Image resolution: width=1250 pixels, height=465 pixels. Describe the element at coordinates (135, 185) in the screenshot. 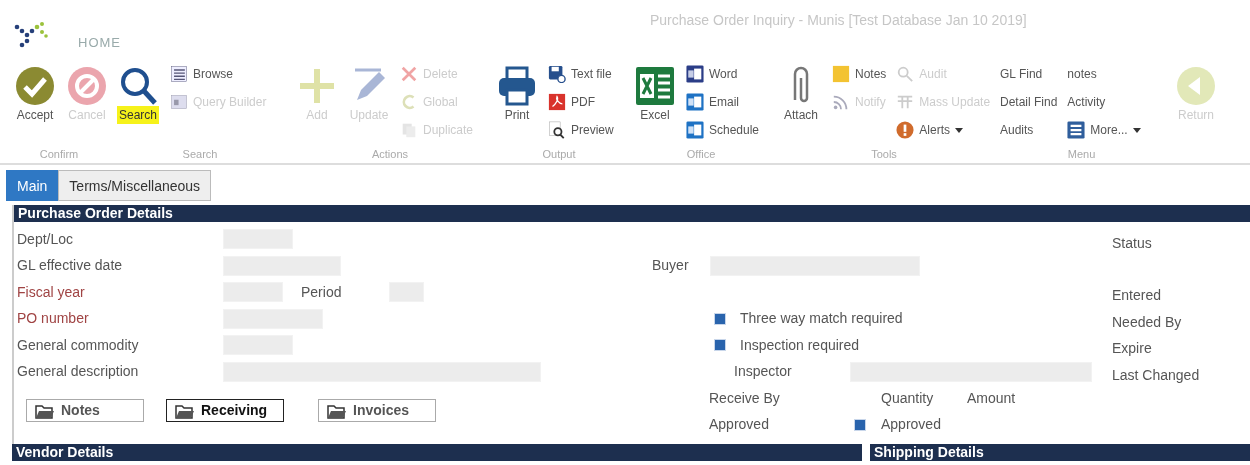

I see `tab: Terms/Miscellaneous` at that location.